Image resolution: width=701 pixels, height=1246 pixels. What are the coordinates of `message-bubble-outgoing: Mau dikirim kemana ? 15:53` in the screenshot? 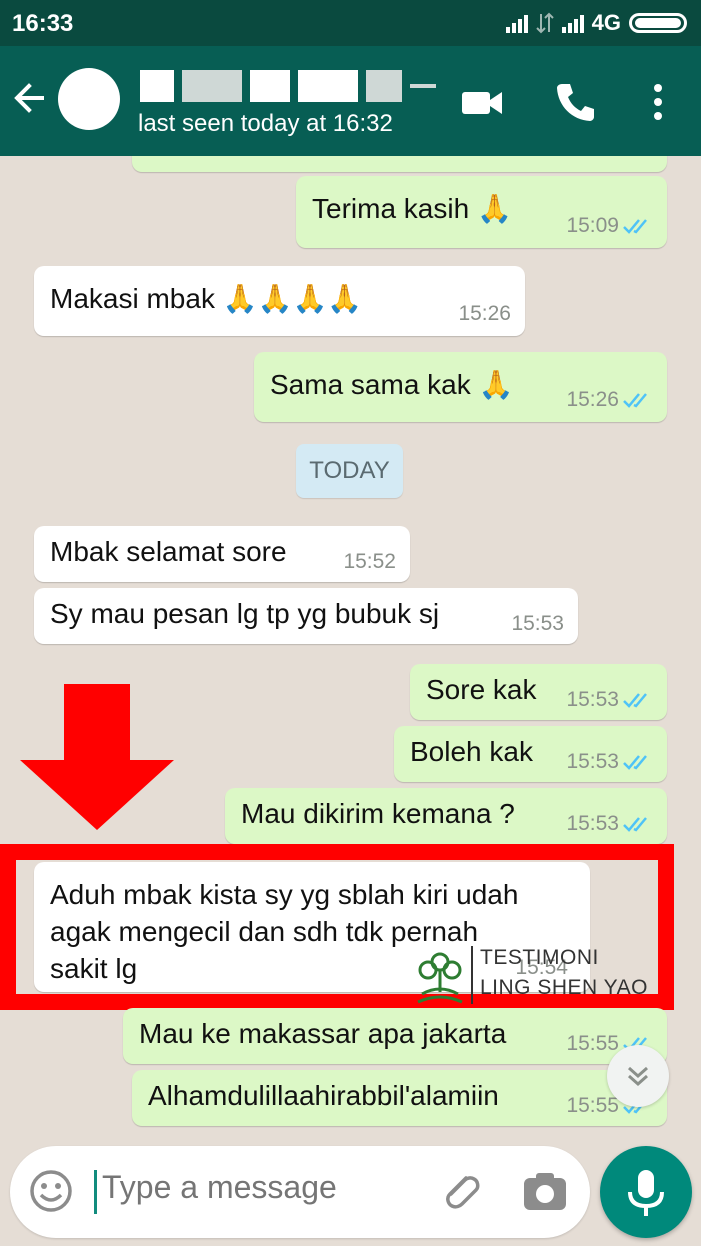 It's located at (446, 816).